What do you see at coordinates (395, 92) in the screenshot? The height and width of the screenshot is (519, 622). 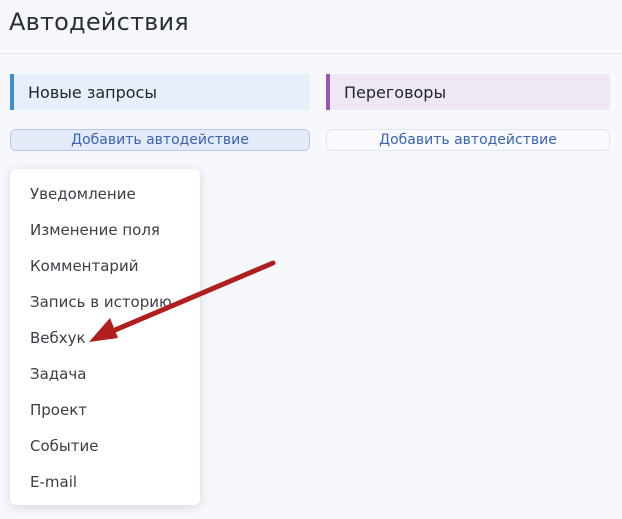 I see `stage-label: Переговоры` at bounding box center [395, 92].